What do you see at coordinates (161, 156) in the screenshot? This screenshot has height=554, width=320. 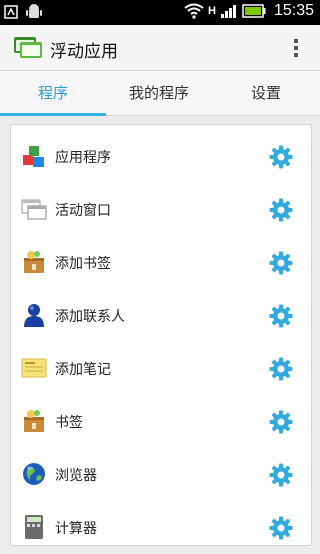 I see `list-item-apps: 应用程序` at bounding box center [161, 156].